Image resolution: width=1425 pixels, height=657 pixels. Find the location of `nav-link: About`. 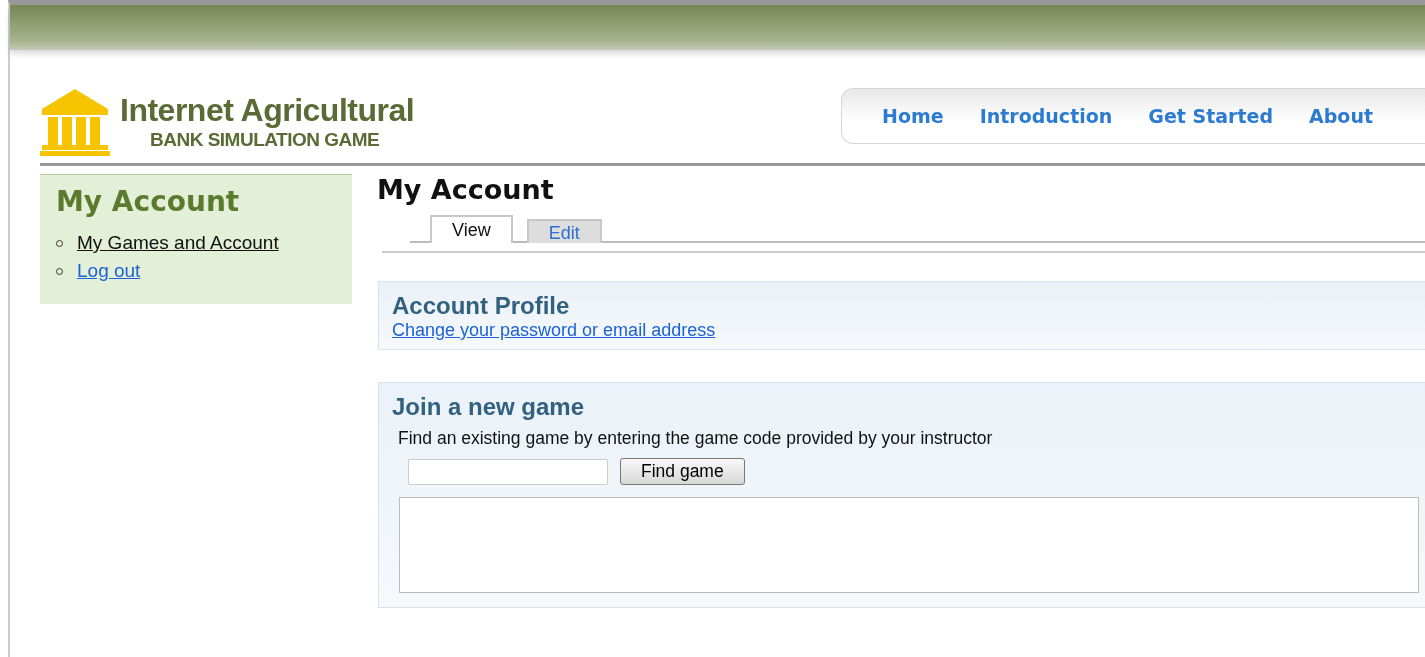

nav-link: About is located at coordinates (1341, 115).